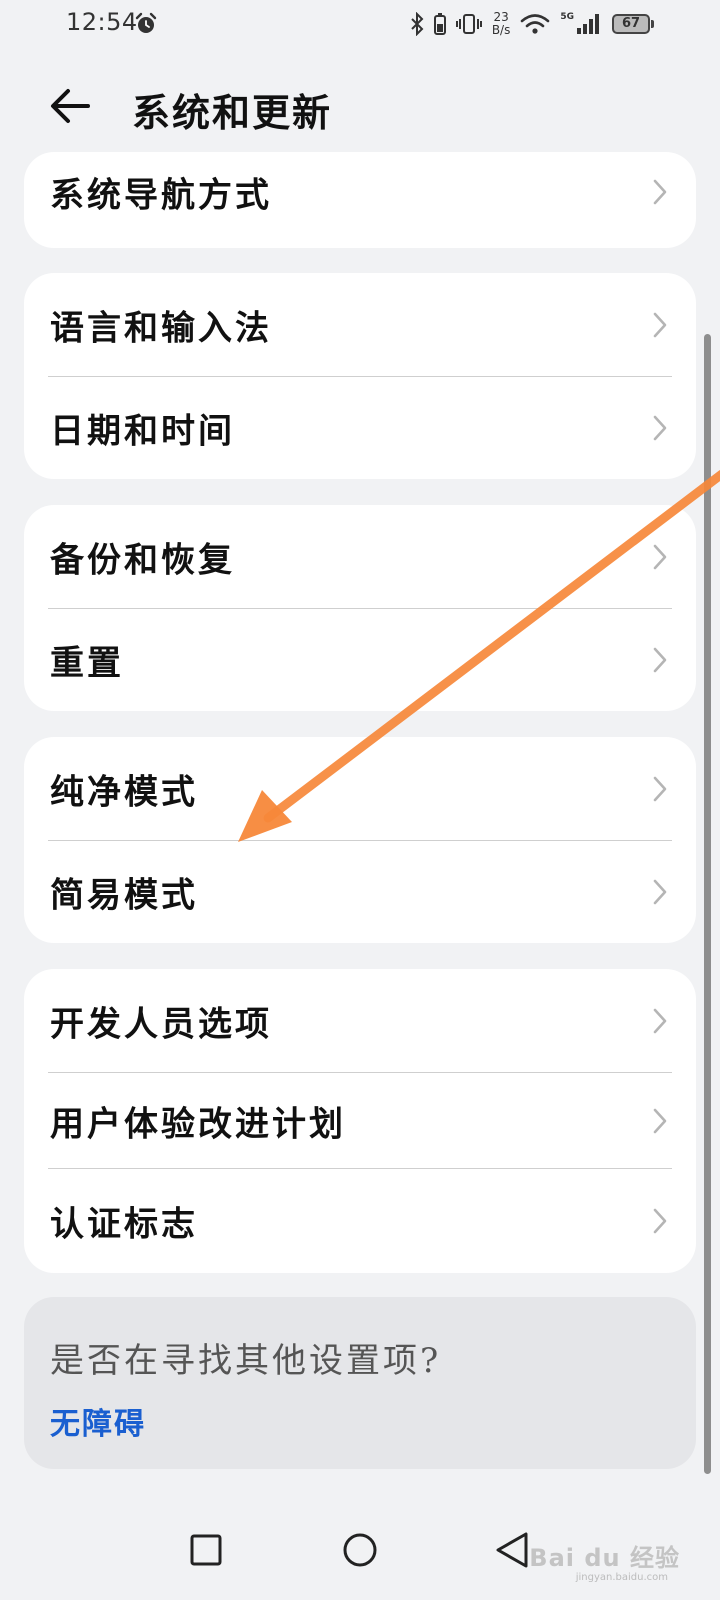 The height and width of the screenshot is (1600, 720). Describe the element at coordinates (206, 1550) in the screenshot. I see `recents-square-icon` at that location.